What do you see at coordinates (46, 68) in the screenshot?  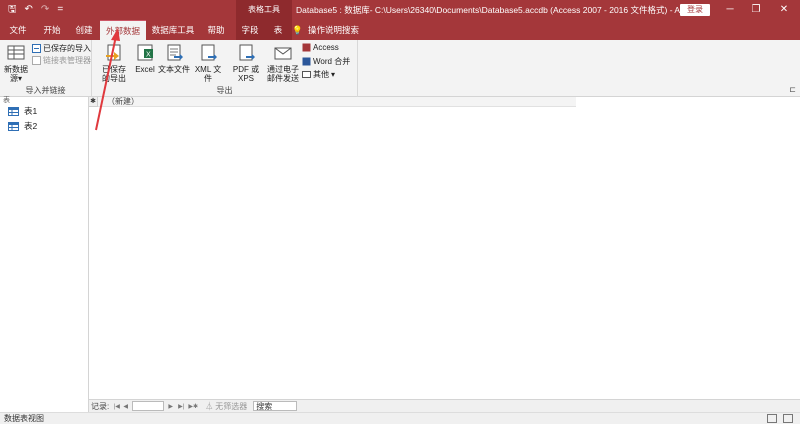 I see `group-import-link: 新数据源▾ 已保存的导入 链接表管理器 导入并链接` at bounding box center [46, 68].